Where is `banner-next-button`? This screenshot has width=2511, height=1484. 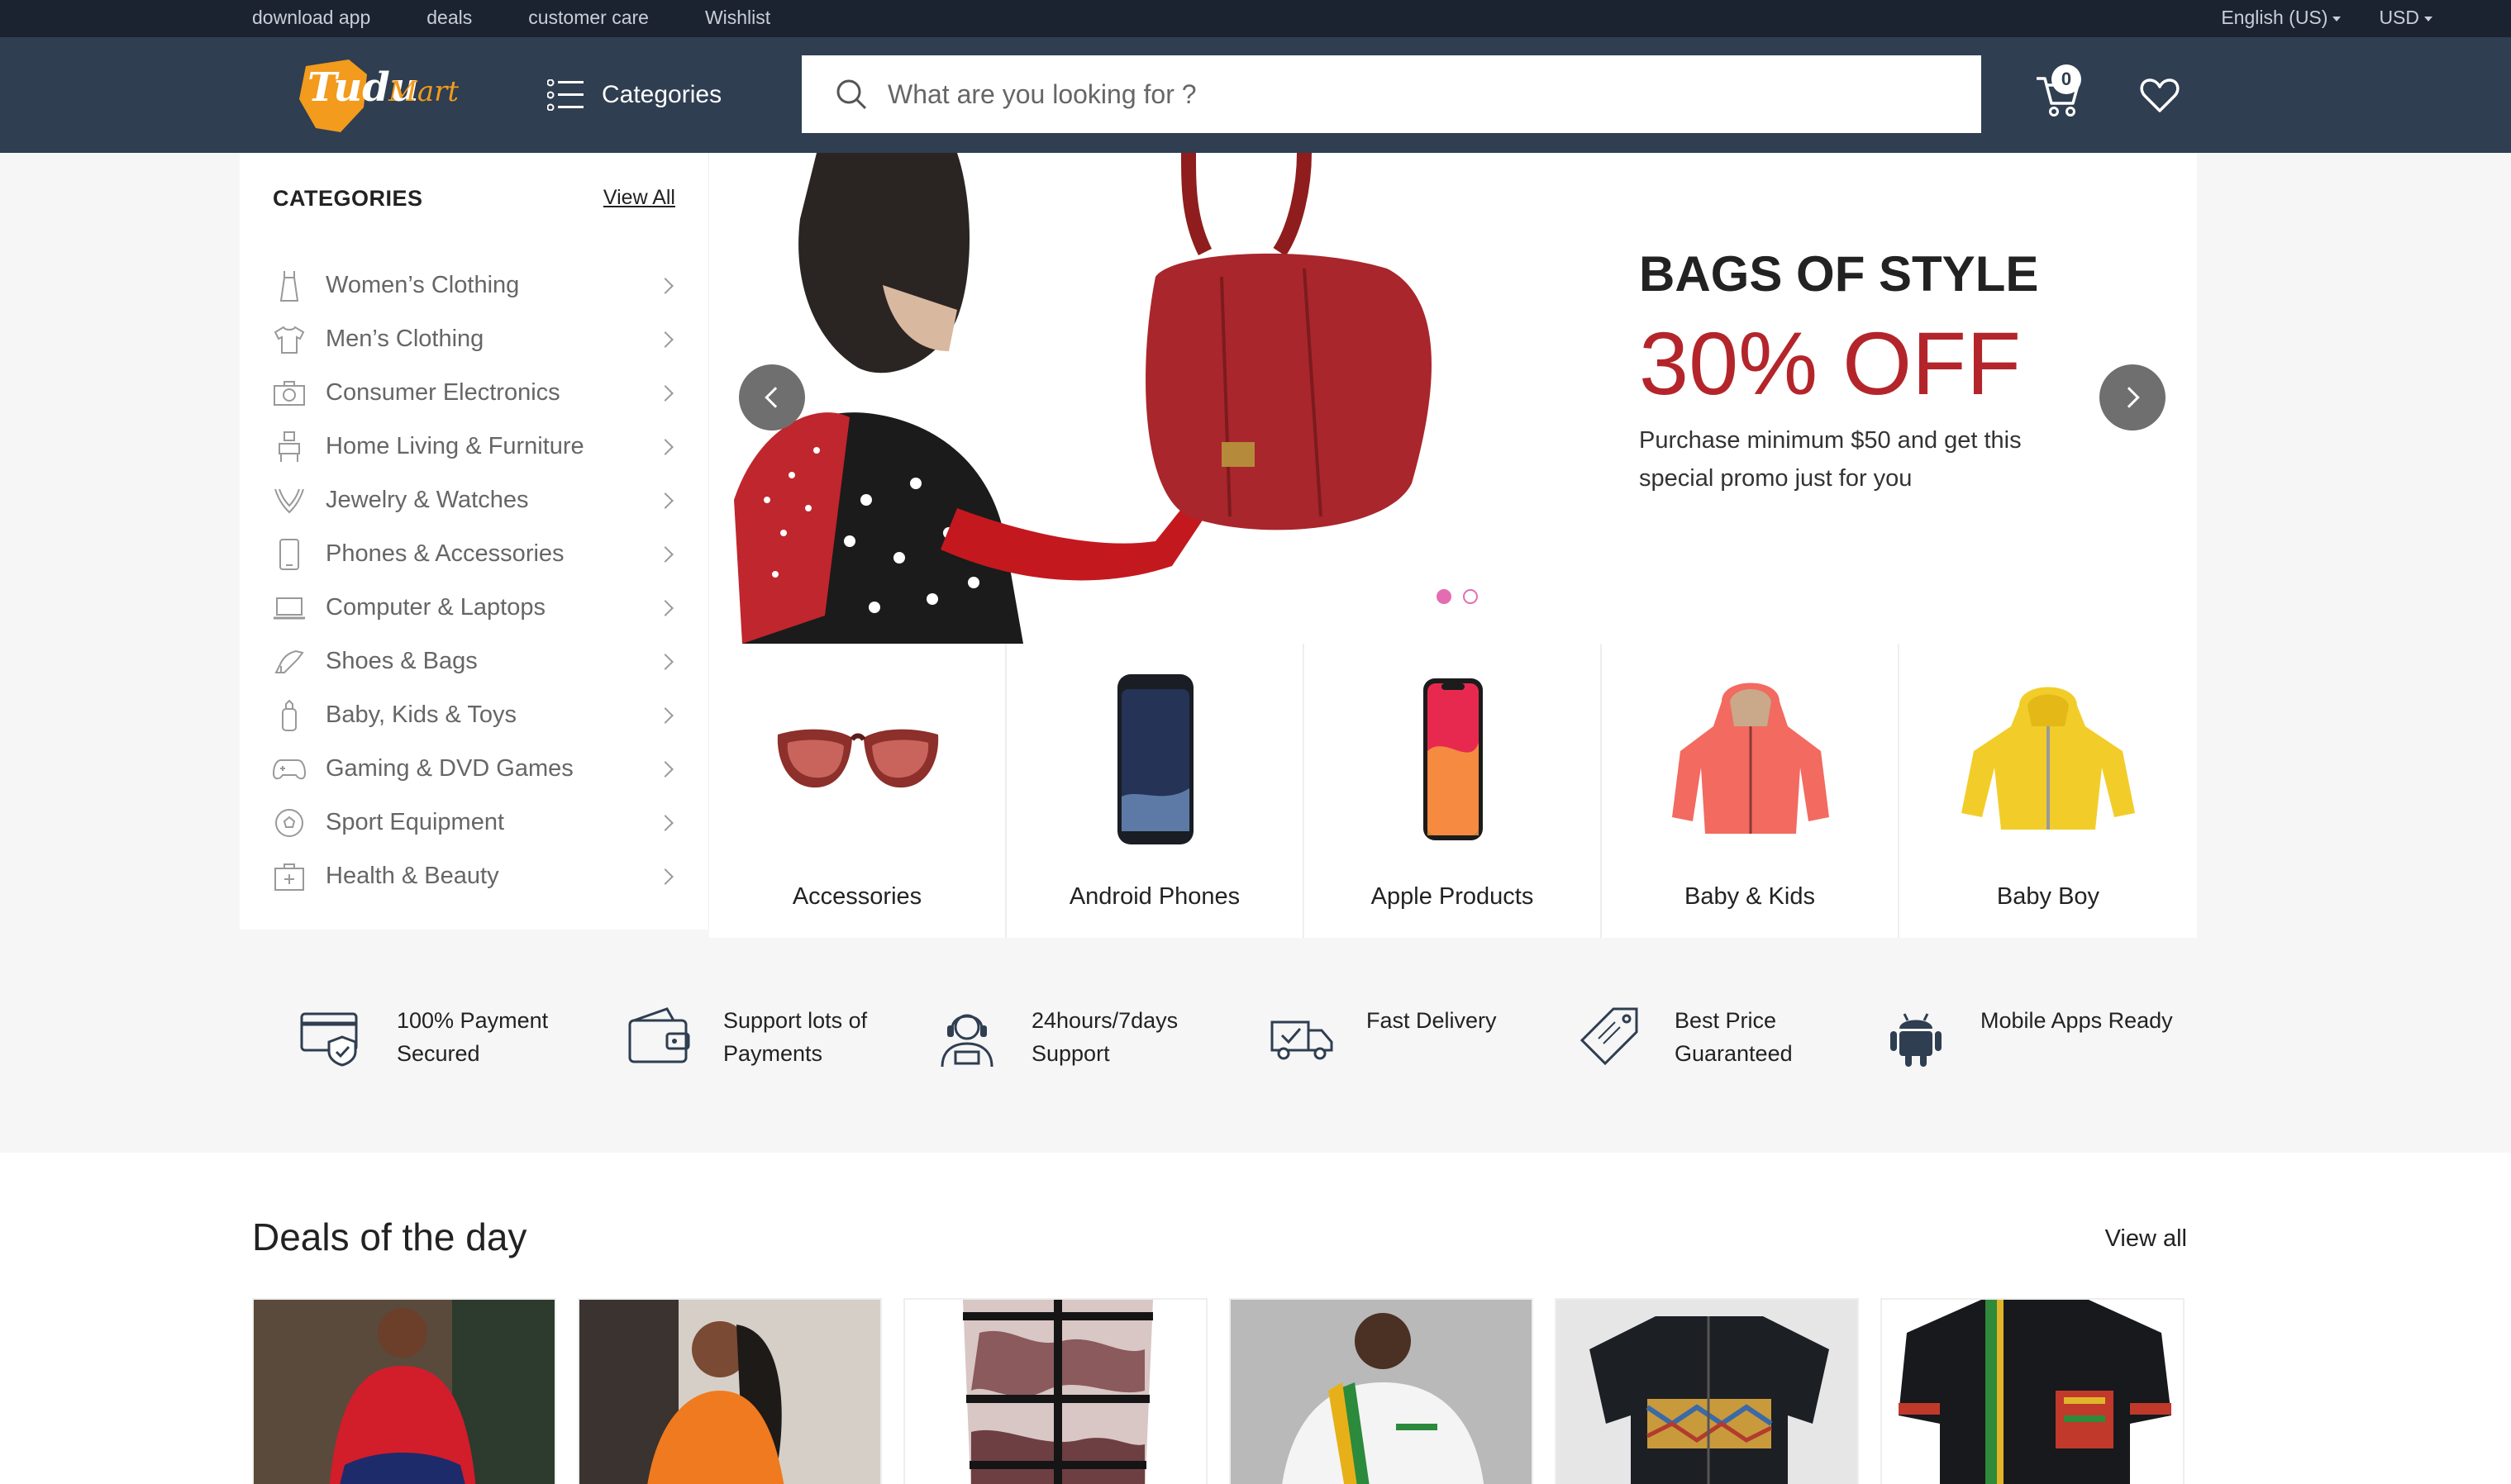 banner-next-button is located at coordinates (2132, 397).